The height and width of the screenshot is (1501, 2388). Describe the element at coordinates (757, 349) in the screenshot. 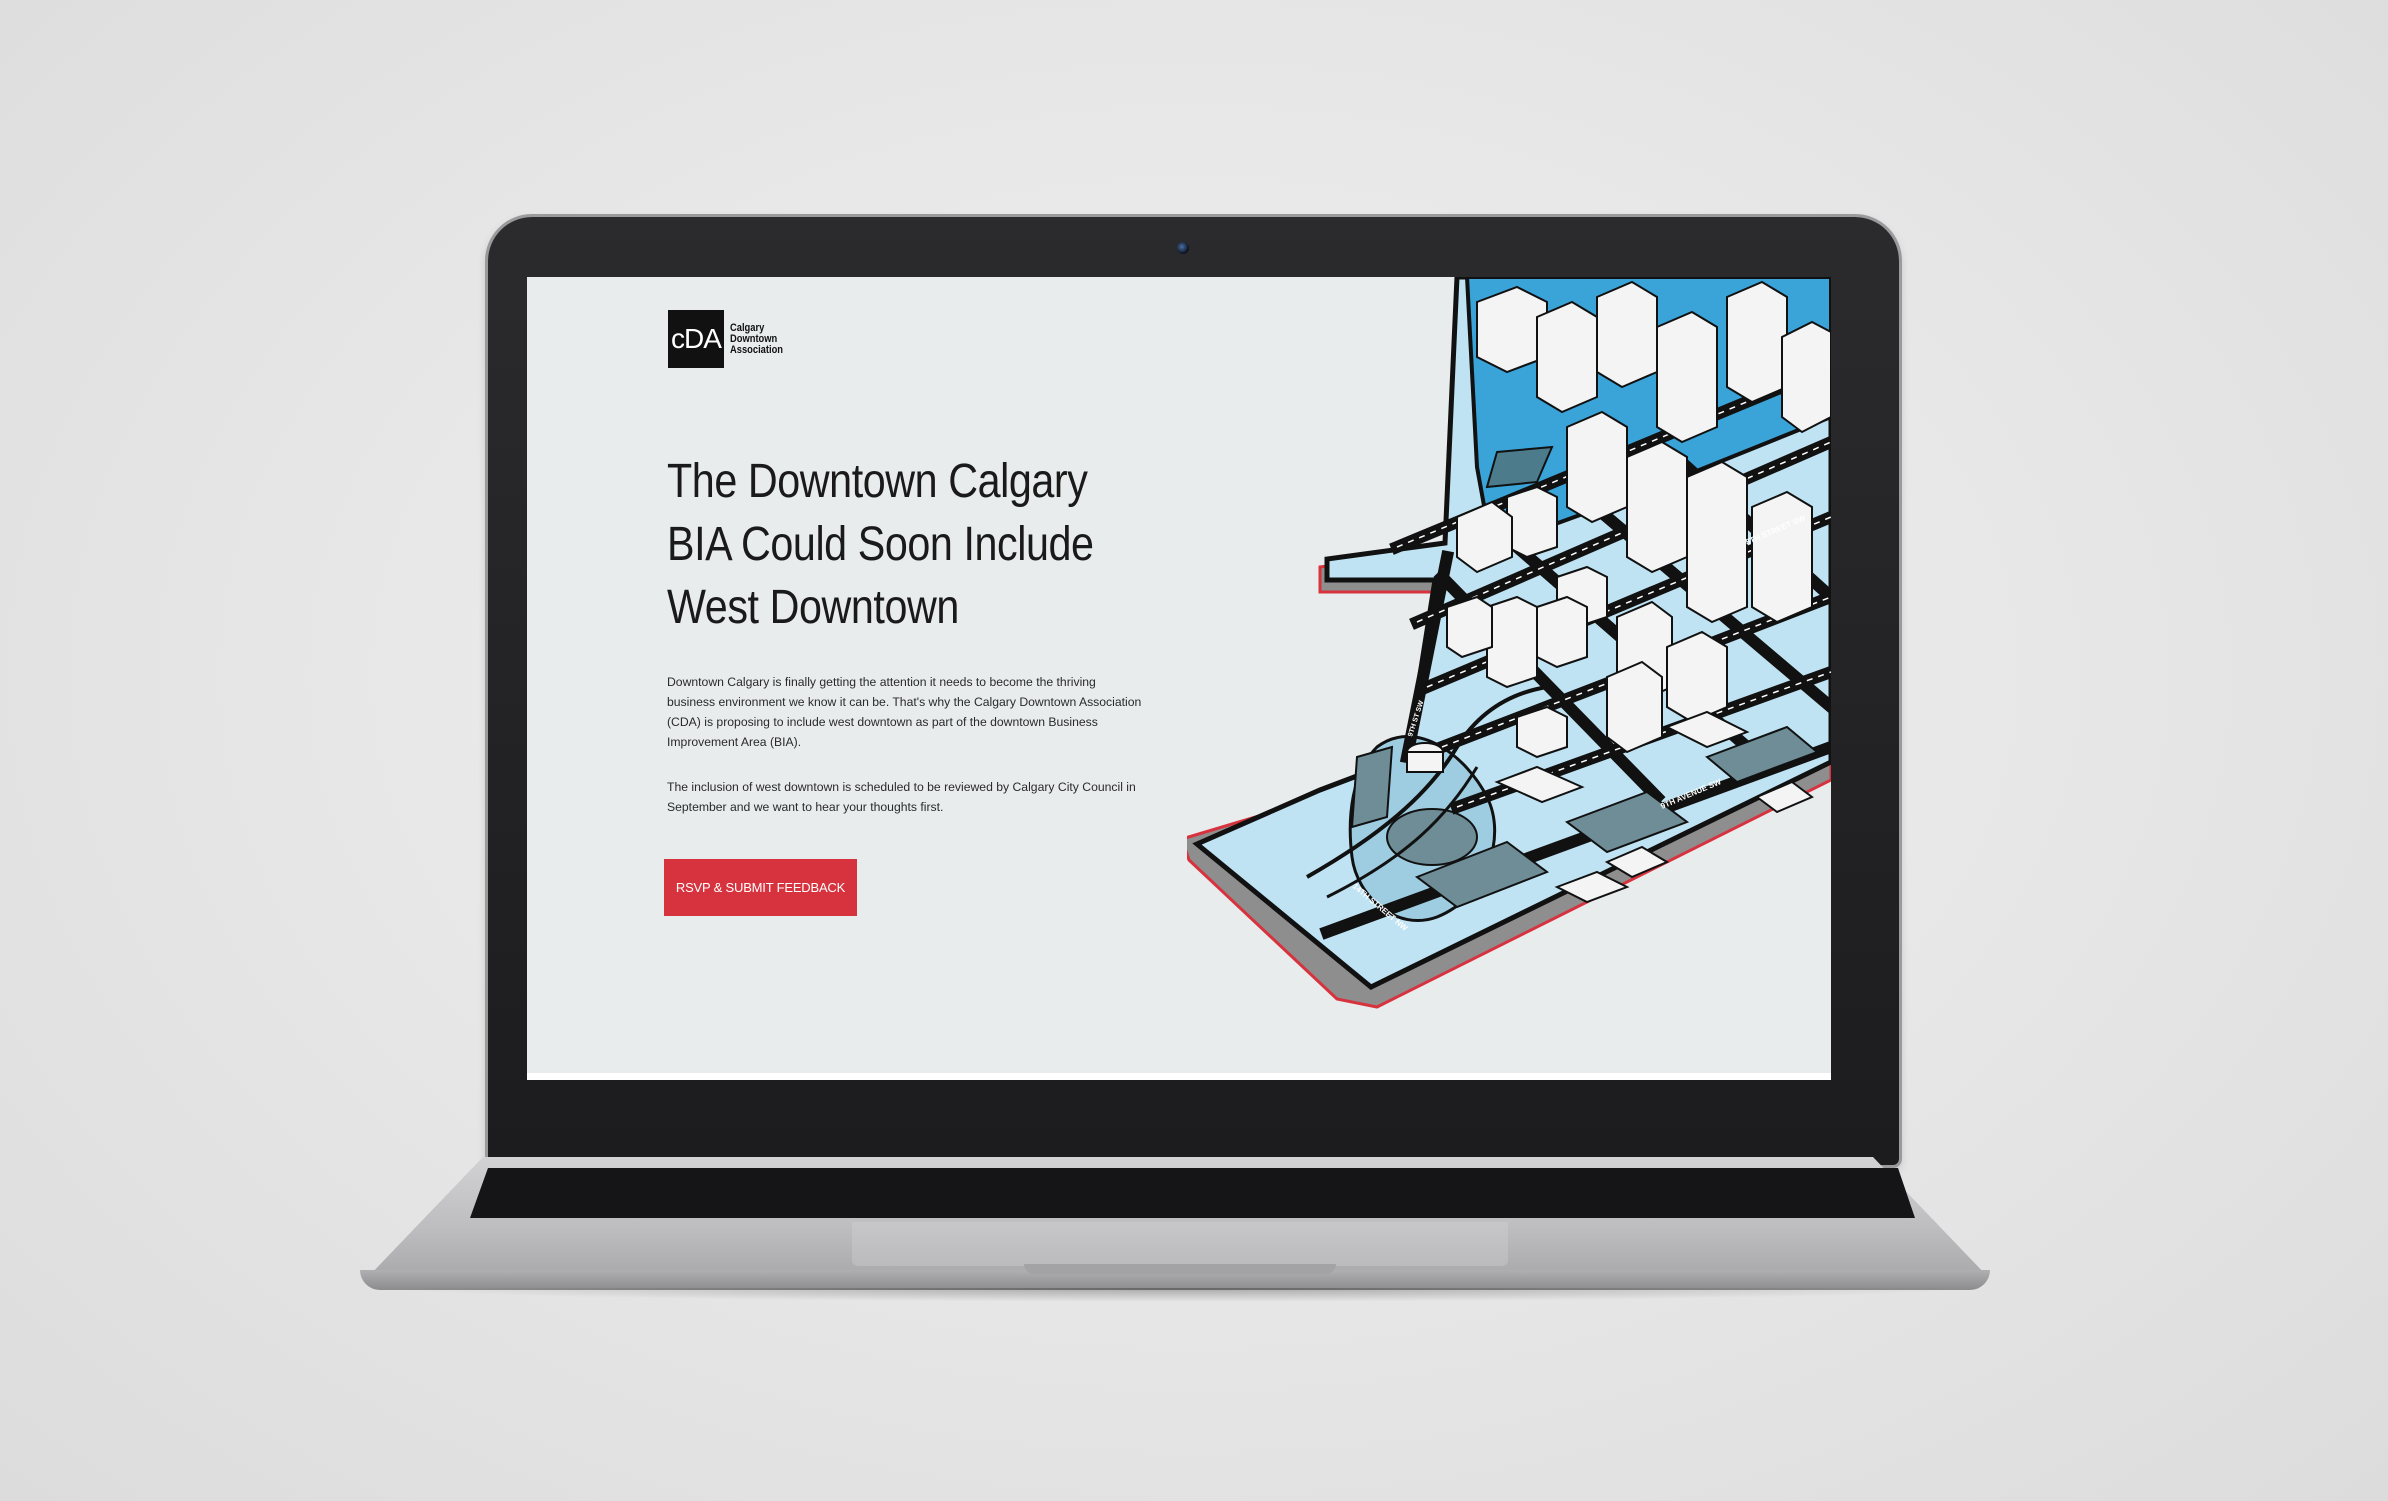

I see `logo-line: Association` at that location.